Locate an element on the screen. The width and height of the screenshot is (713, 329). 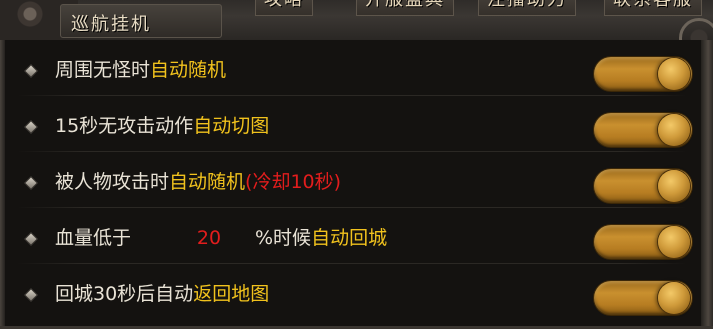
tab-label: 开服盛典 is located at coordinates (405, 5).